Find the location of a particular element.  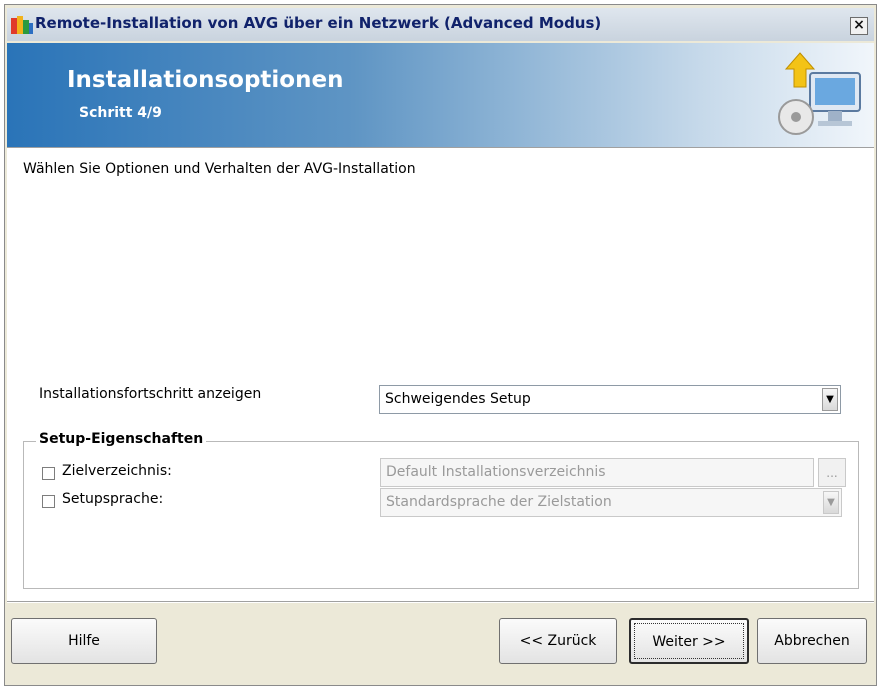

avg-logo-icon is located at coordinates (22, 25).